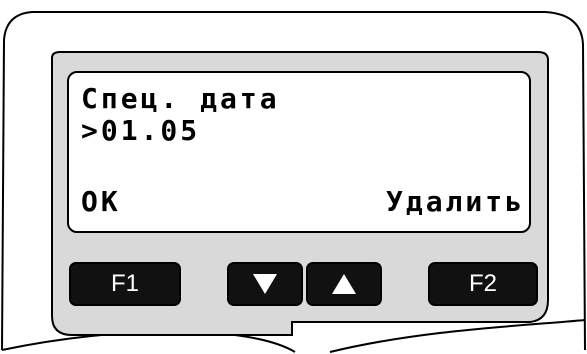  I want to click on f2-button: F2, so click(483, 284).